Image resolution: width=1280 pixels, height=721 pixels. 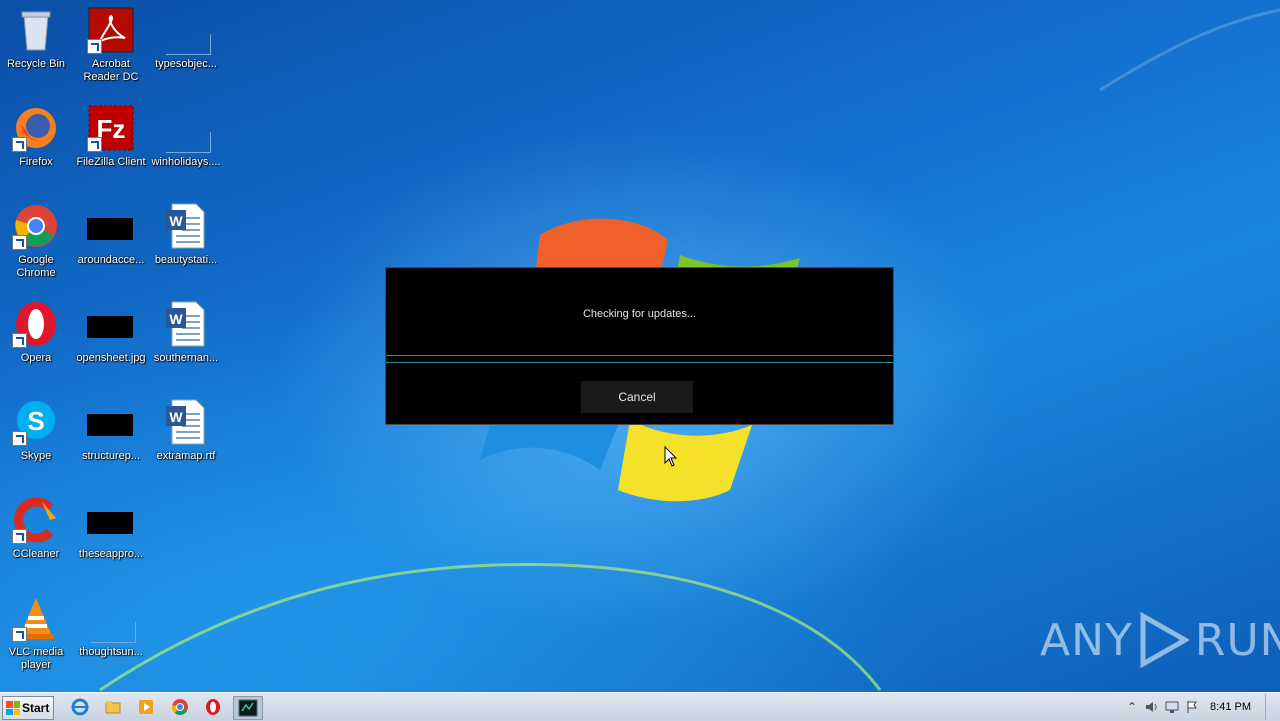 I want to click on tray-expand-icon: ⌃, so click(x=1132, y=707).